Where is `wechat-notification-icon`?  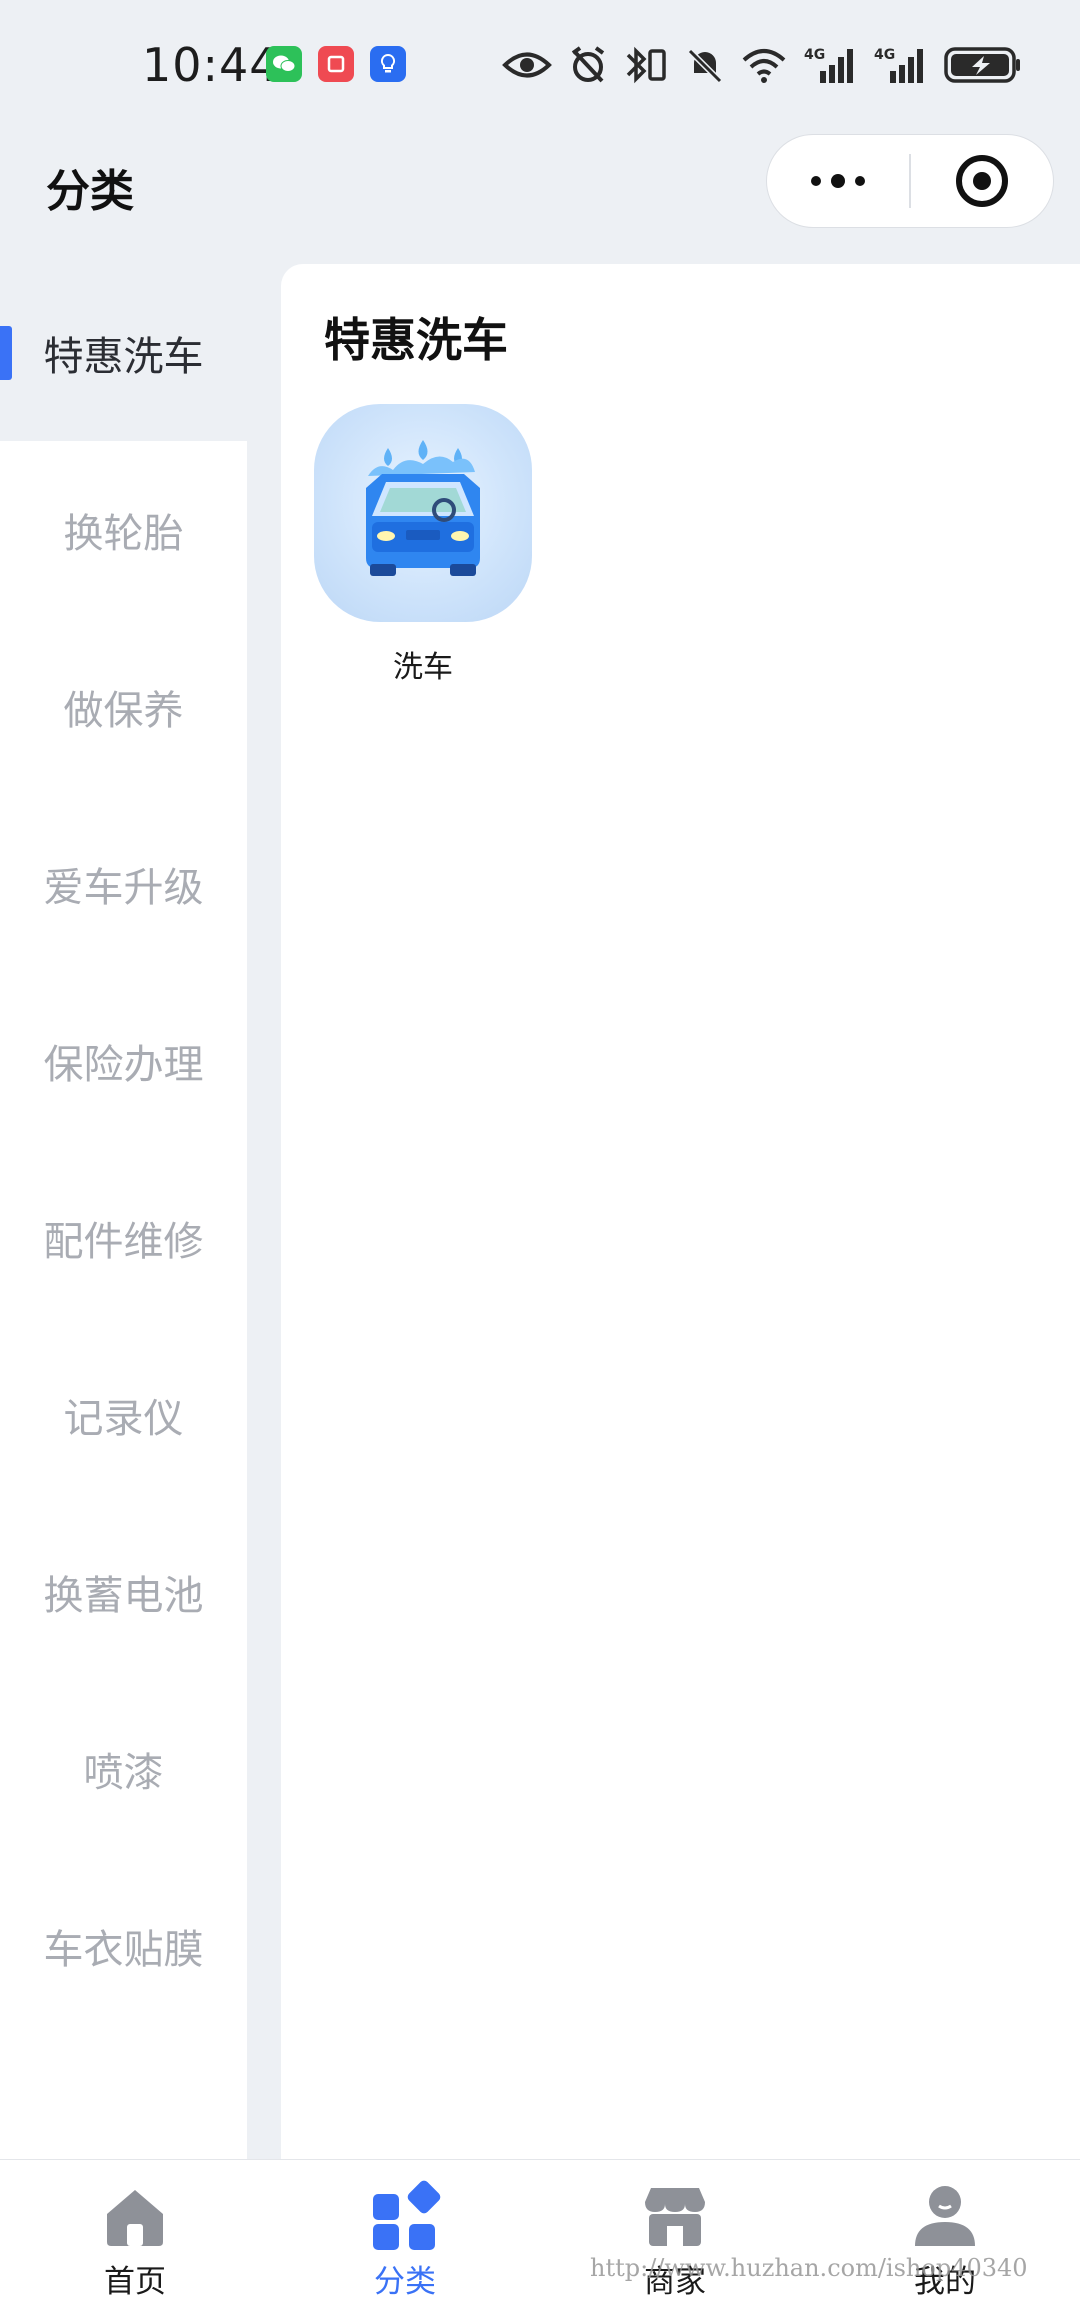
wechat-notification-icon is located at coordinates (284, 64).